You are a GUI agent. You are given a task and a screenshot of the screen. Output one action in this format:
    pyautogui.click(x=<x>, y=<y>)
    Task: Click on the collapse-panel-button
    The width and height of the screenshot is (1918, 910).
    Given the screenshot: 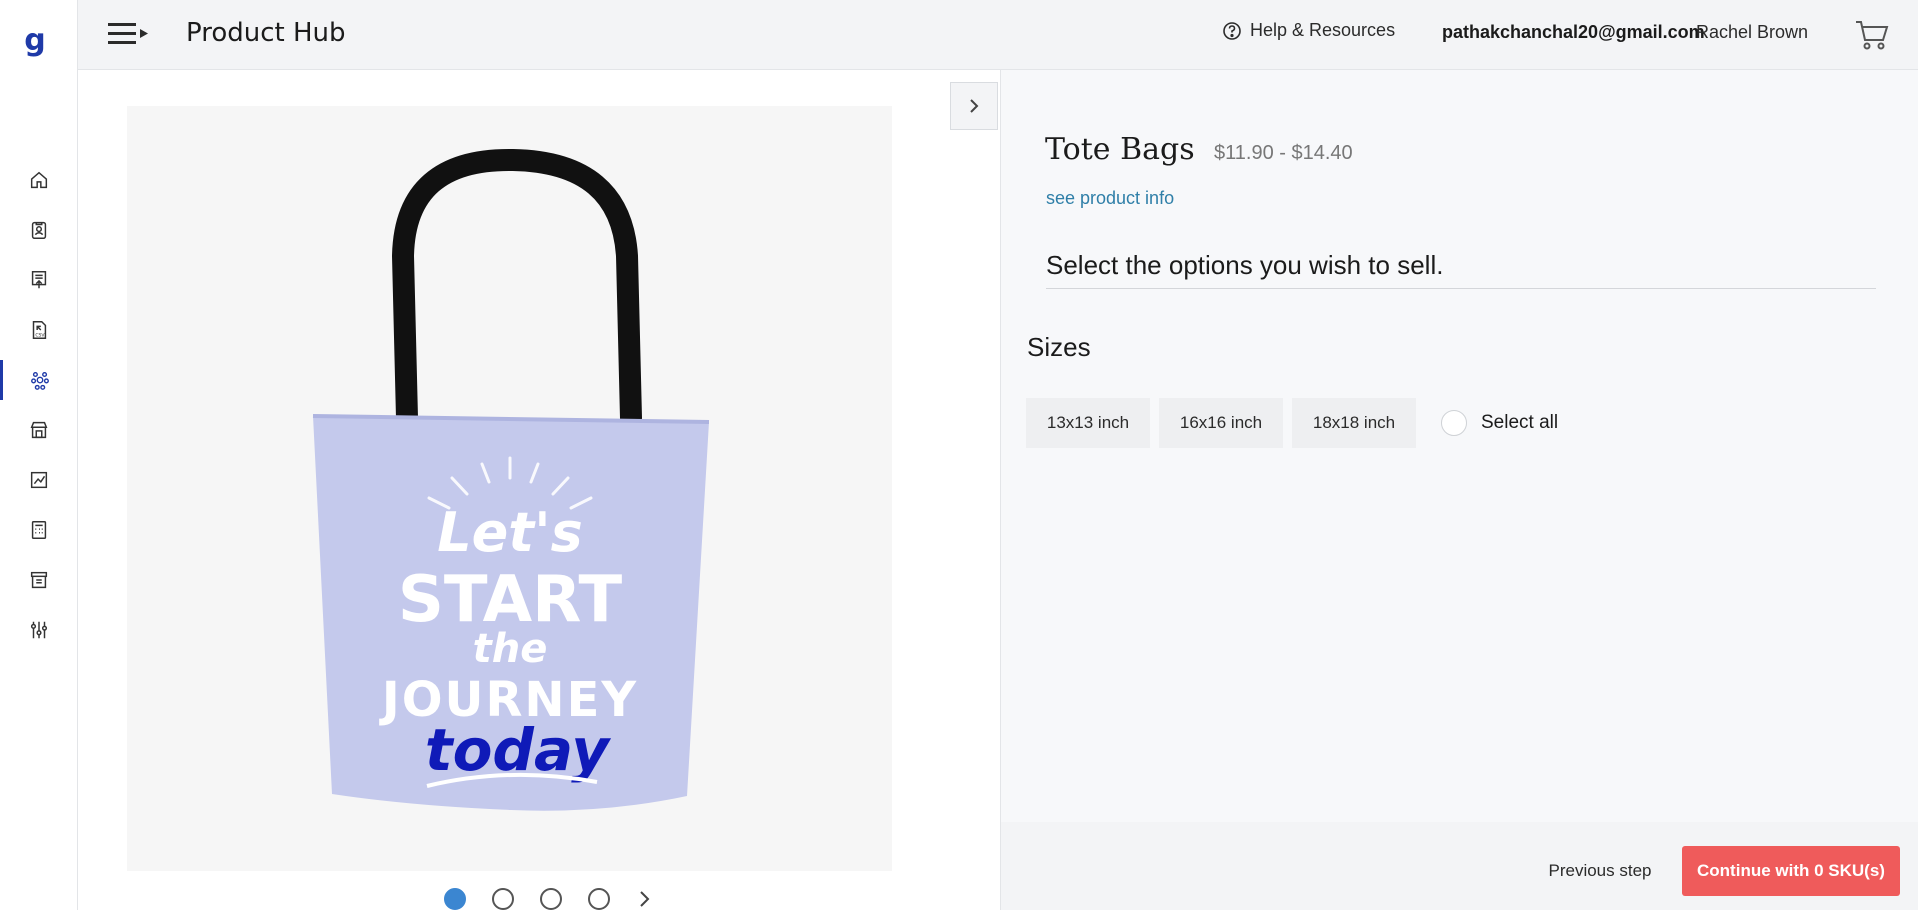 What is the action you would take?
    pyautogui.click(x=974, y=106)
    